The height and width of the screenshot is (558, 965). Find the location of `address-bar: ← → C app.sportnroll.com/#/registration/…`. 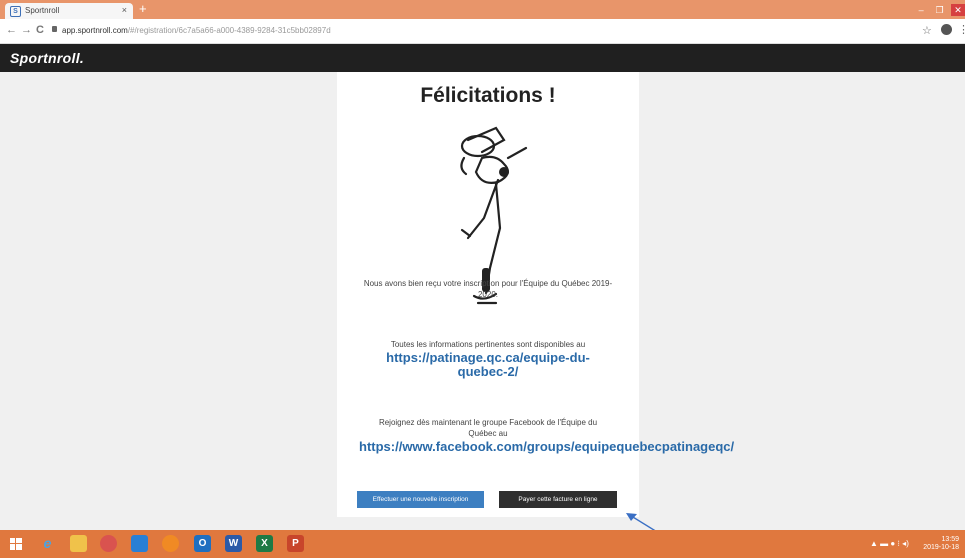

address-bar: ← → C app.sportnroll.com/#/registration/… is located at coordinates (482, 31).